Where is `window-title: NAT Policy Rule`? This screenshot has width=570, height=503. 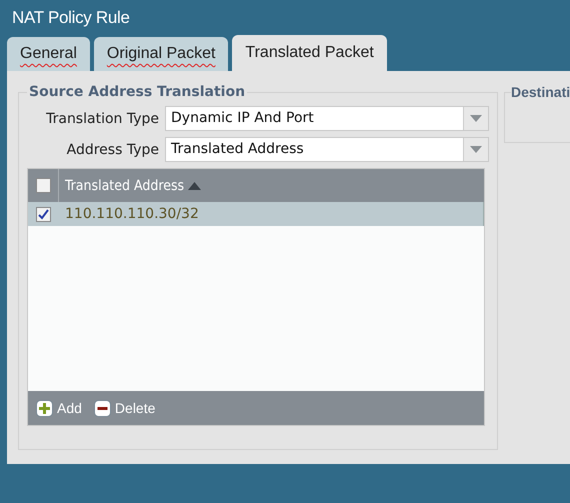 window-title: NAT Policy Rule is located at coordinates (71, 18).